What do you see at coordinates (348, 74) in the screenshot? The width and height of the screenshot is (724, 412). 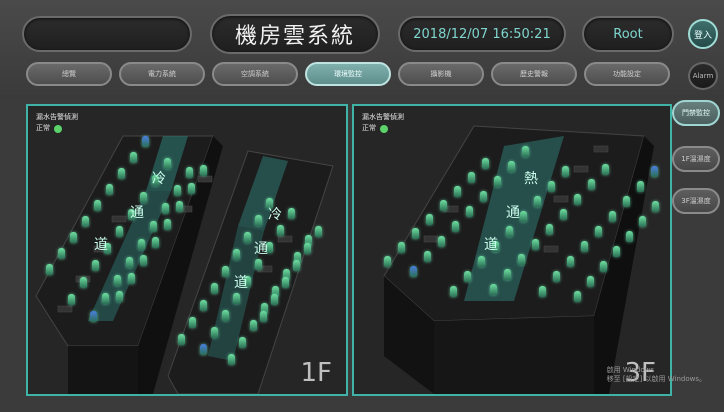 I see `tab-environment: 環境監控` at bounding box center [348, 74].